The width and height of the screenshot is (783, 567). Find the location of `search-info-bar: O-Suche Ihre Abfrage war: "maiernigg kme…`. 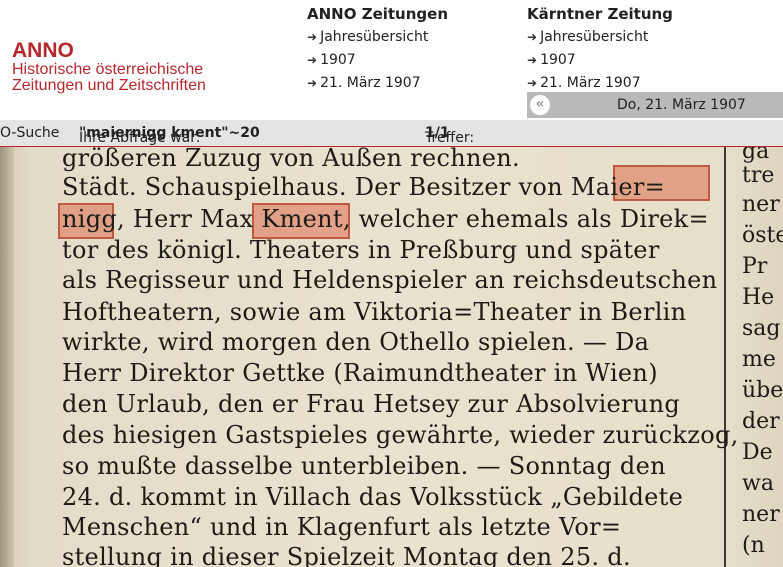

search-info-bar: O-Suche Ihre Abfrage war: "maiernigg kme… is located at coordinates (391, 133).